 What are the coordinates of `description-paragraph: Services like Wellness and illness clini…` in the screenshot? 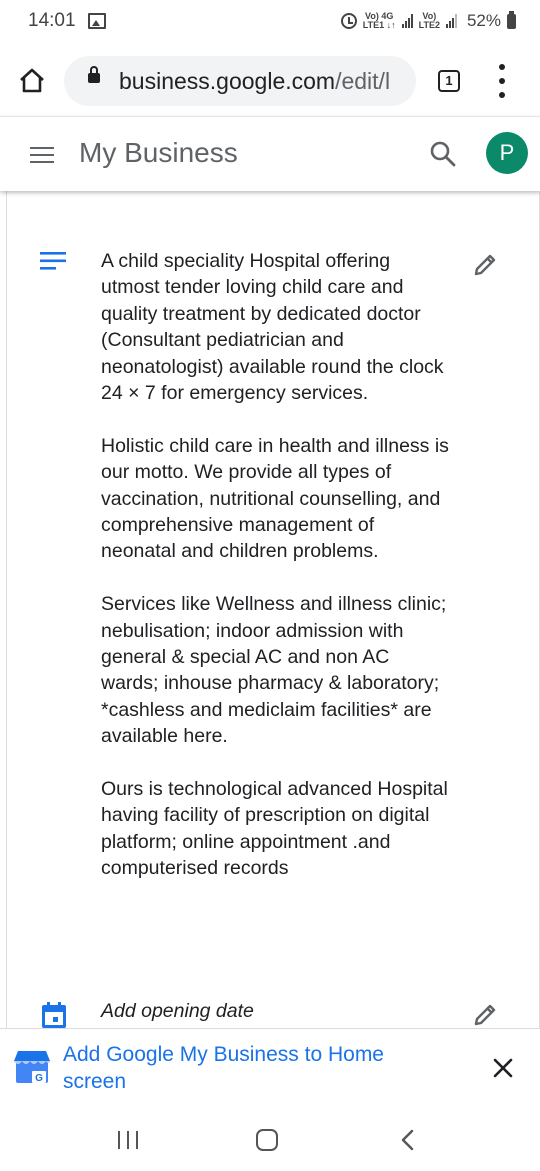 It's located at (274, 670).